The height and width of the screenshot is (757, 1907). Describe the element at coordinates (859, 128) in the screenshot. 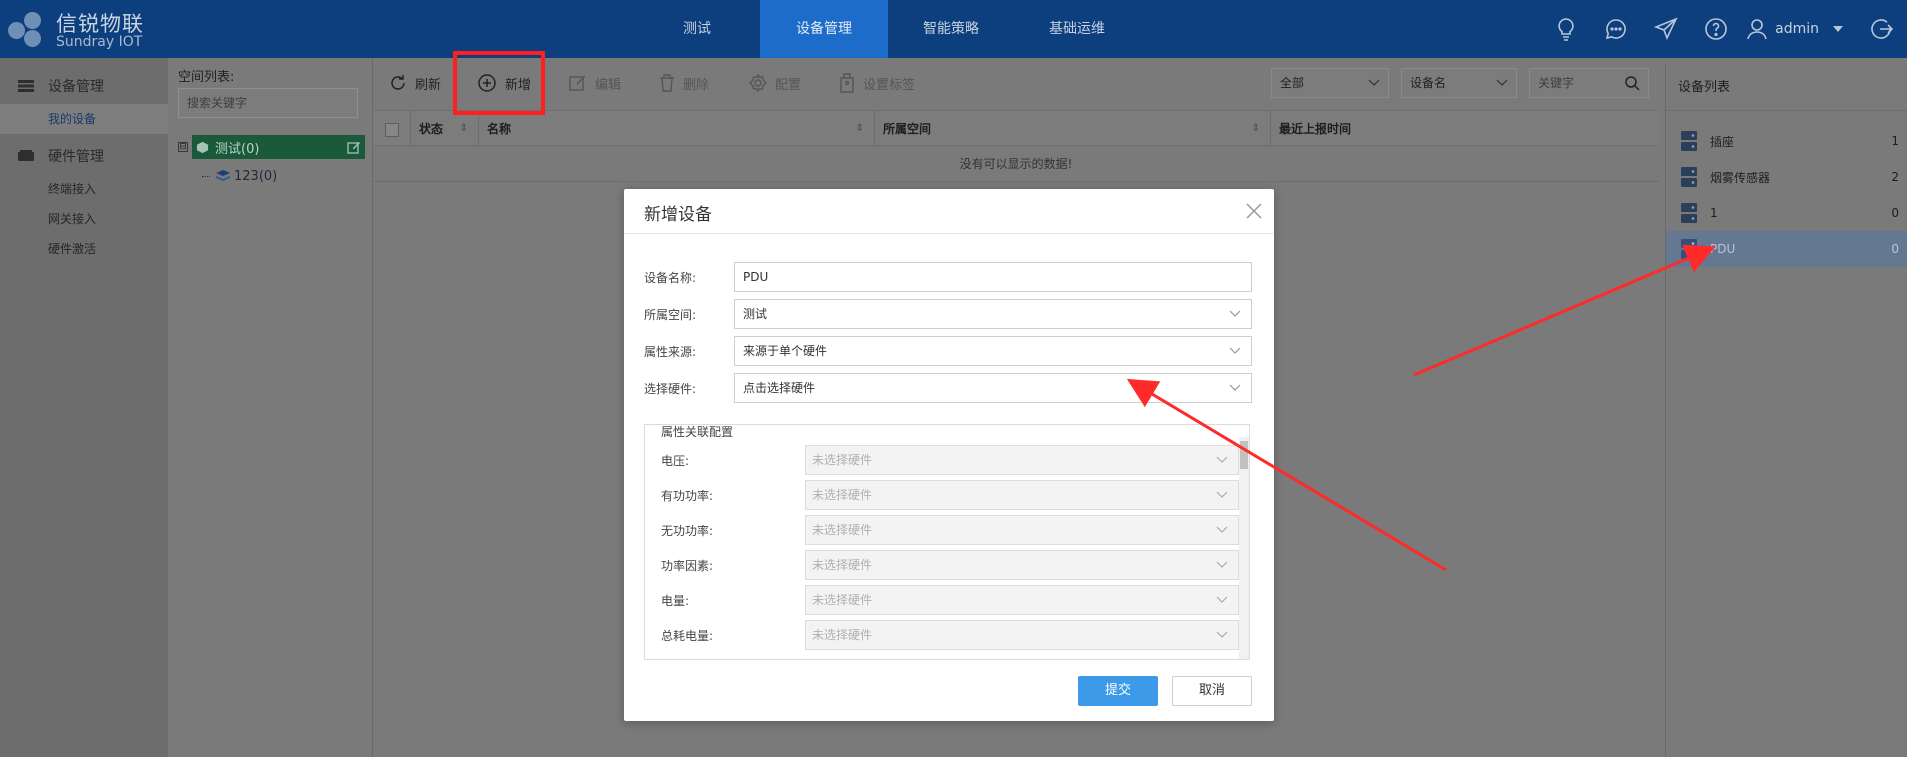

I see `sort-icon: ⇕` at that location.